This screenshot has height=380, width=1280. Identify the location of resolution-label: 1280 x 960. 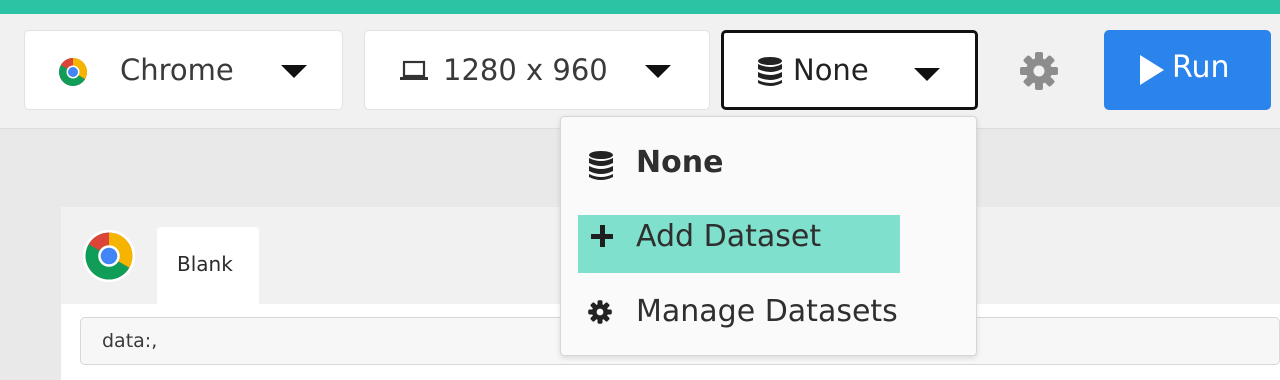
(525, 70).